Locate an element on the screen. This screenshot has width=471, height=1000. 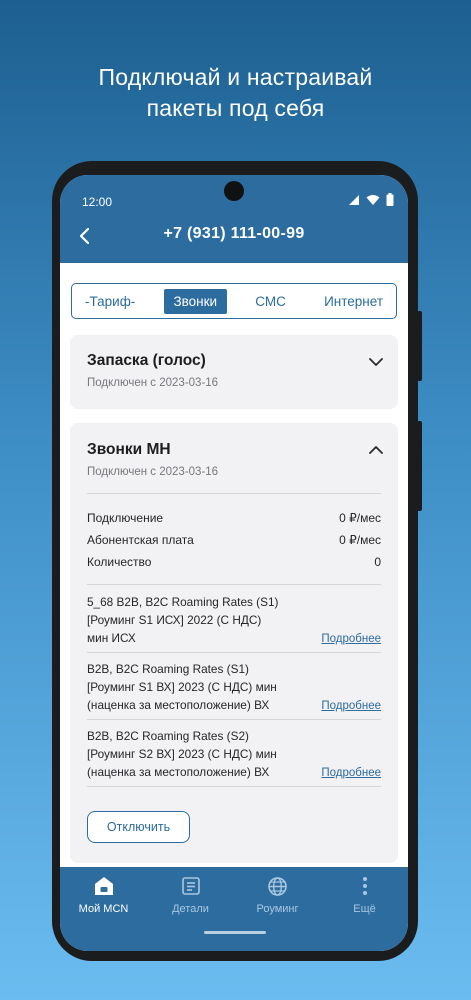
detail-label: Количество is located at coordinates (119, 562).